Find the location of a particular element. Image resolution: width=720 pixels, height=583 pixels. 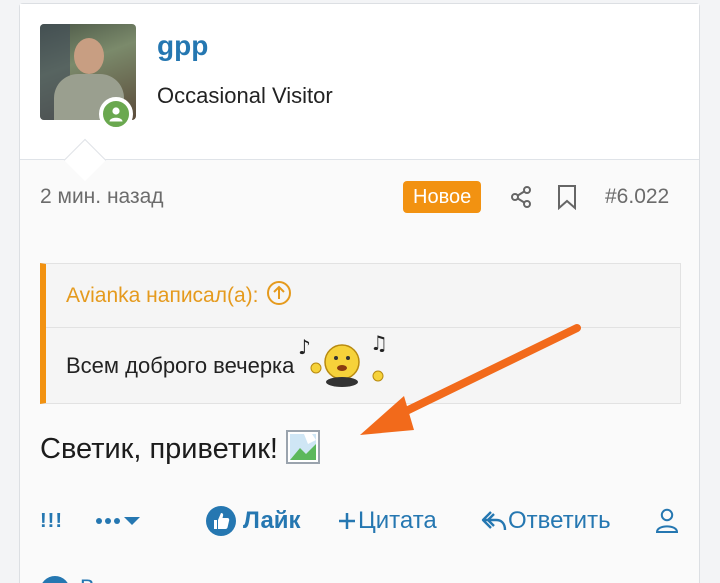

post-body: Светик, приветик! is located at coordinates (180, 448).